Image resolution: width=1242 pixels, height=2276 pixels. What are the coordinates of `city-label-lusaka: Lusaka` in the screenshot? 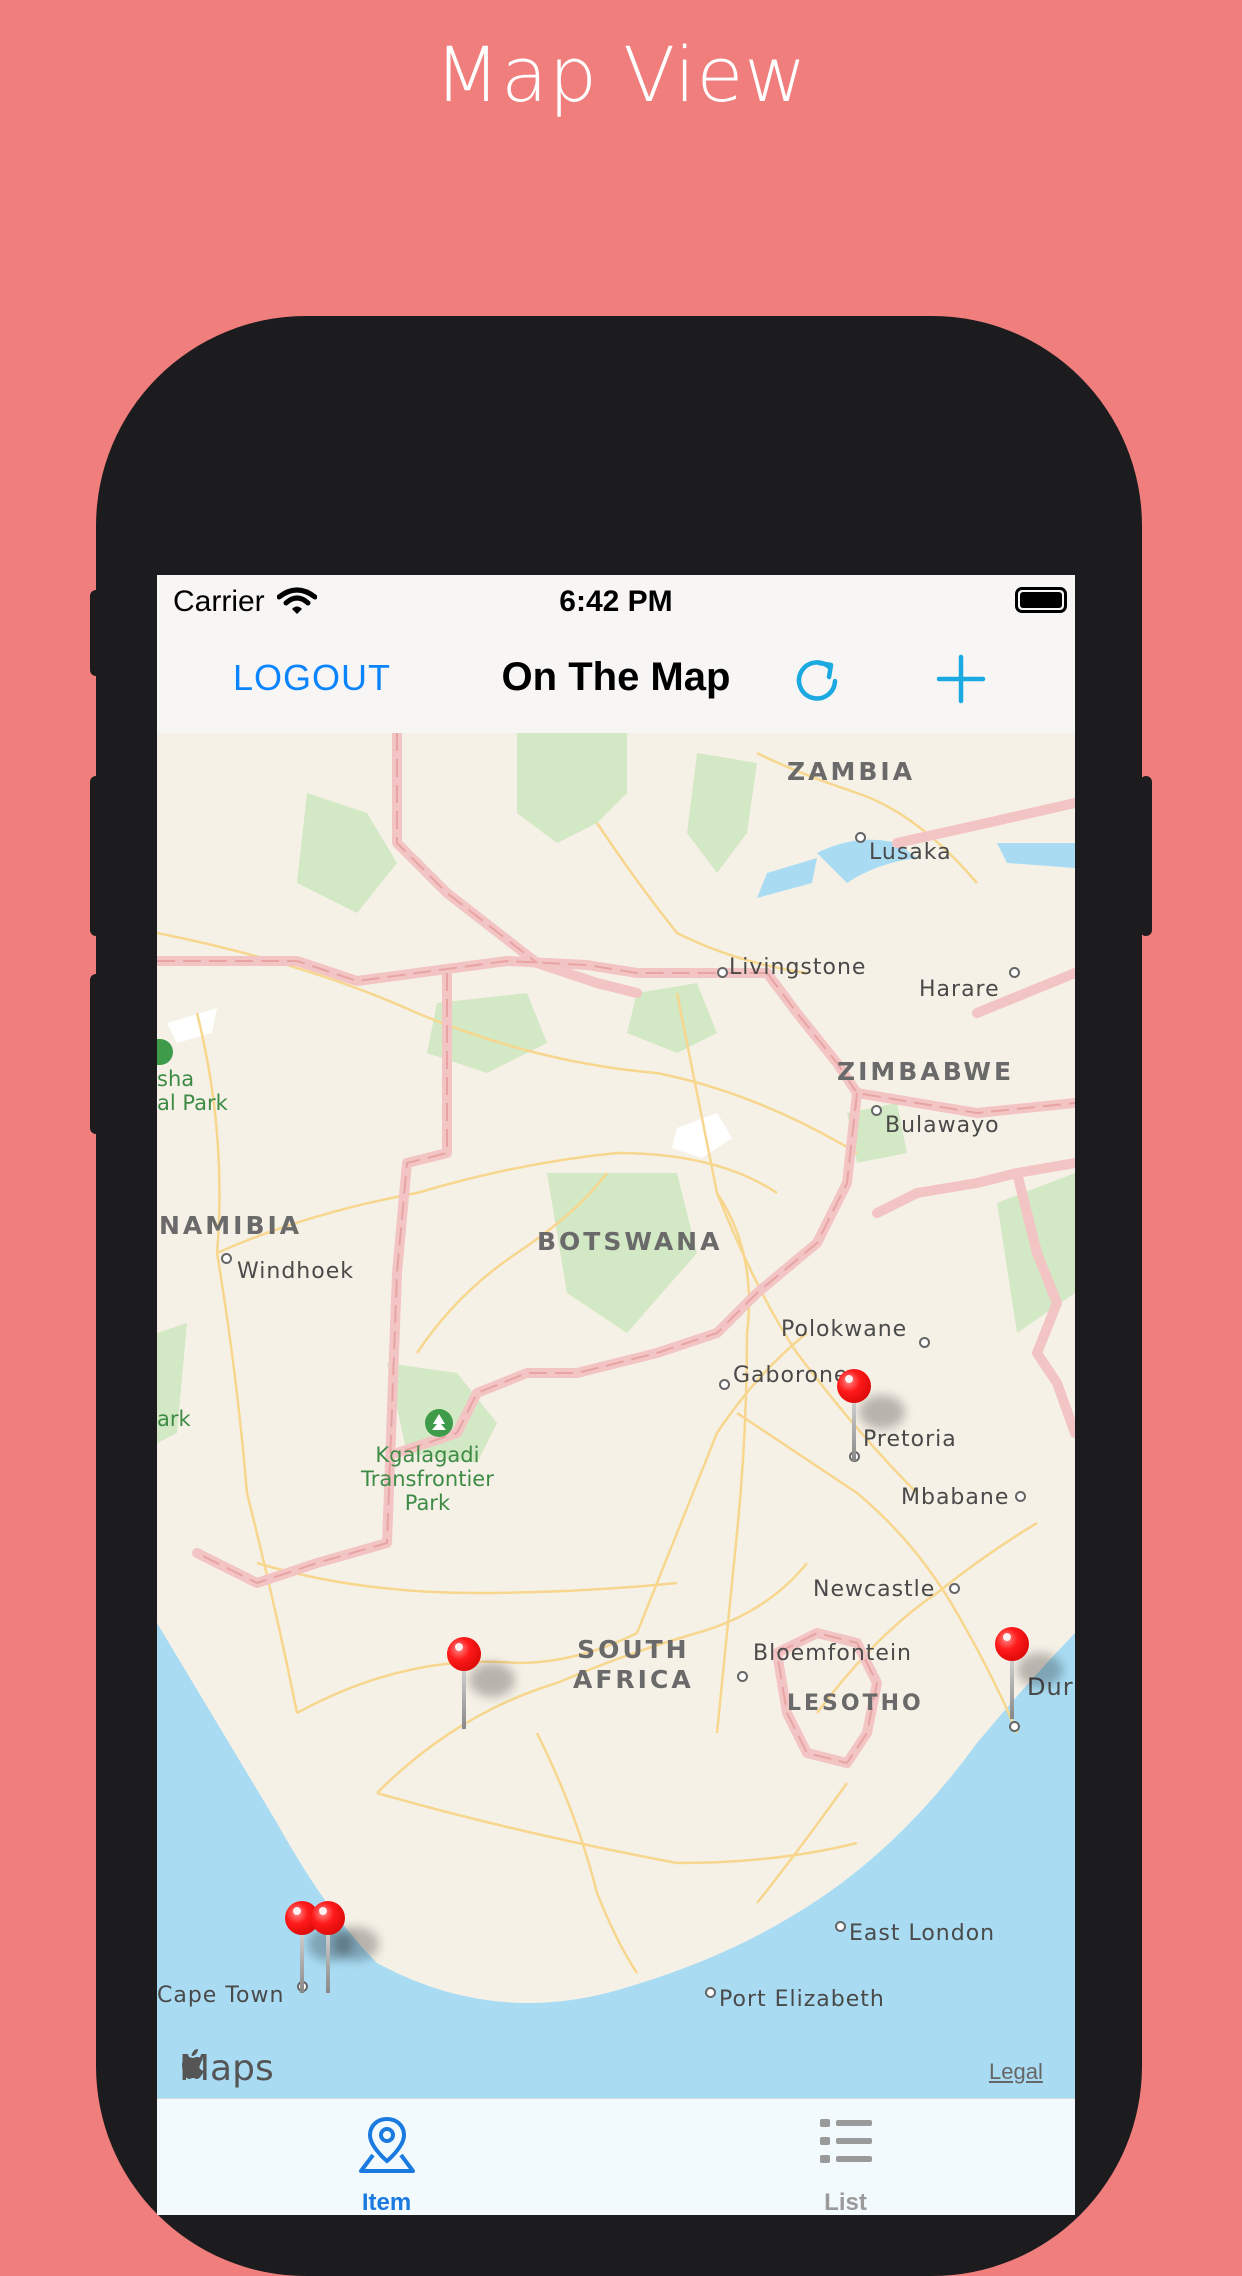 It's located at (910, 852).